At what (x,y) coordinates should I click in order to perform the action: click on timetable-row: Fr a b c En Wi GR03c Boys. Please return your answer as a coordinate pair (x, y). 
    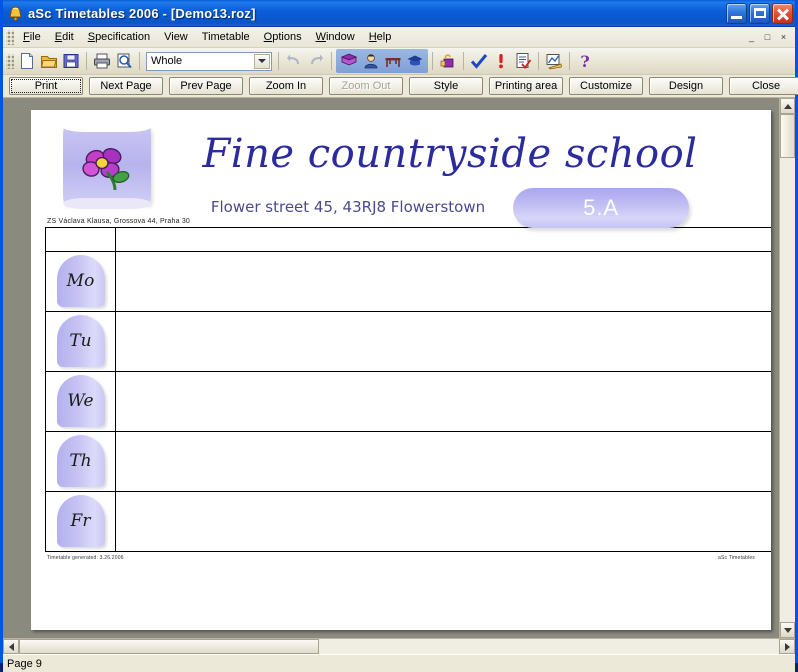
    Looking at the image, I should click on (408, 521).